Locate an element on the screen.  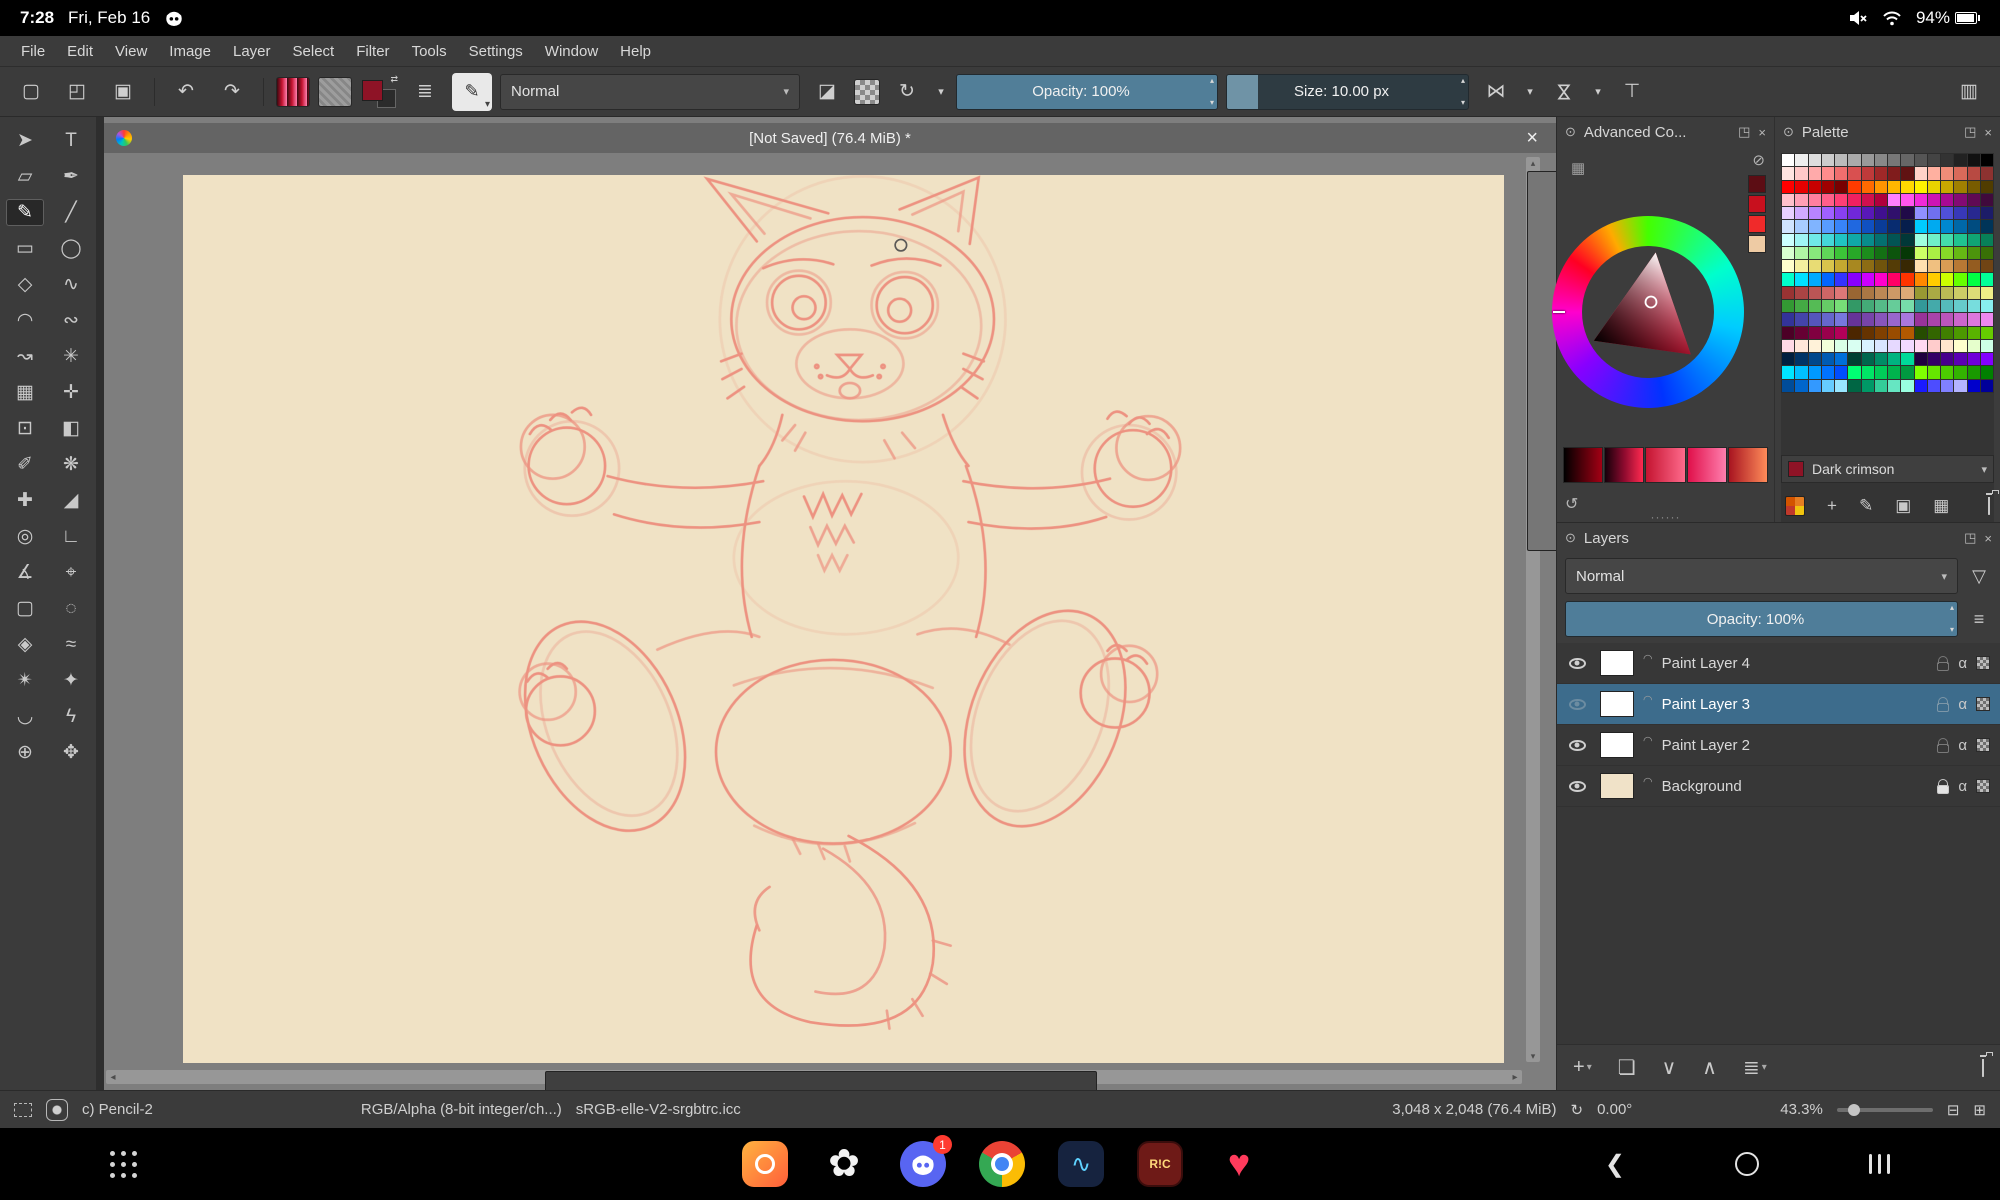
menu-filter: Filter is located at coordinates (372, 51).